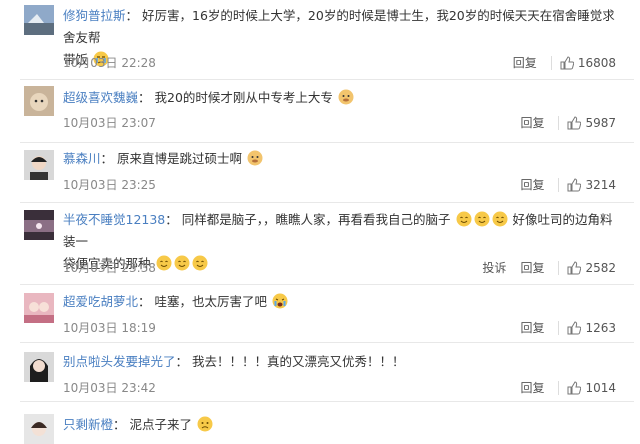 This screenshot has height=444, width=640. I want to click on comment-time: 10月03日 23:07, so click(109, 123).